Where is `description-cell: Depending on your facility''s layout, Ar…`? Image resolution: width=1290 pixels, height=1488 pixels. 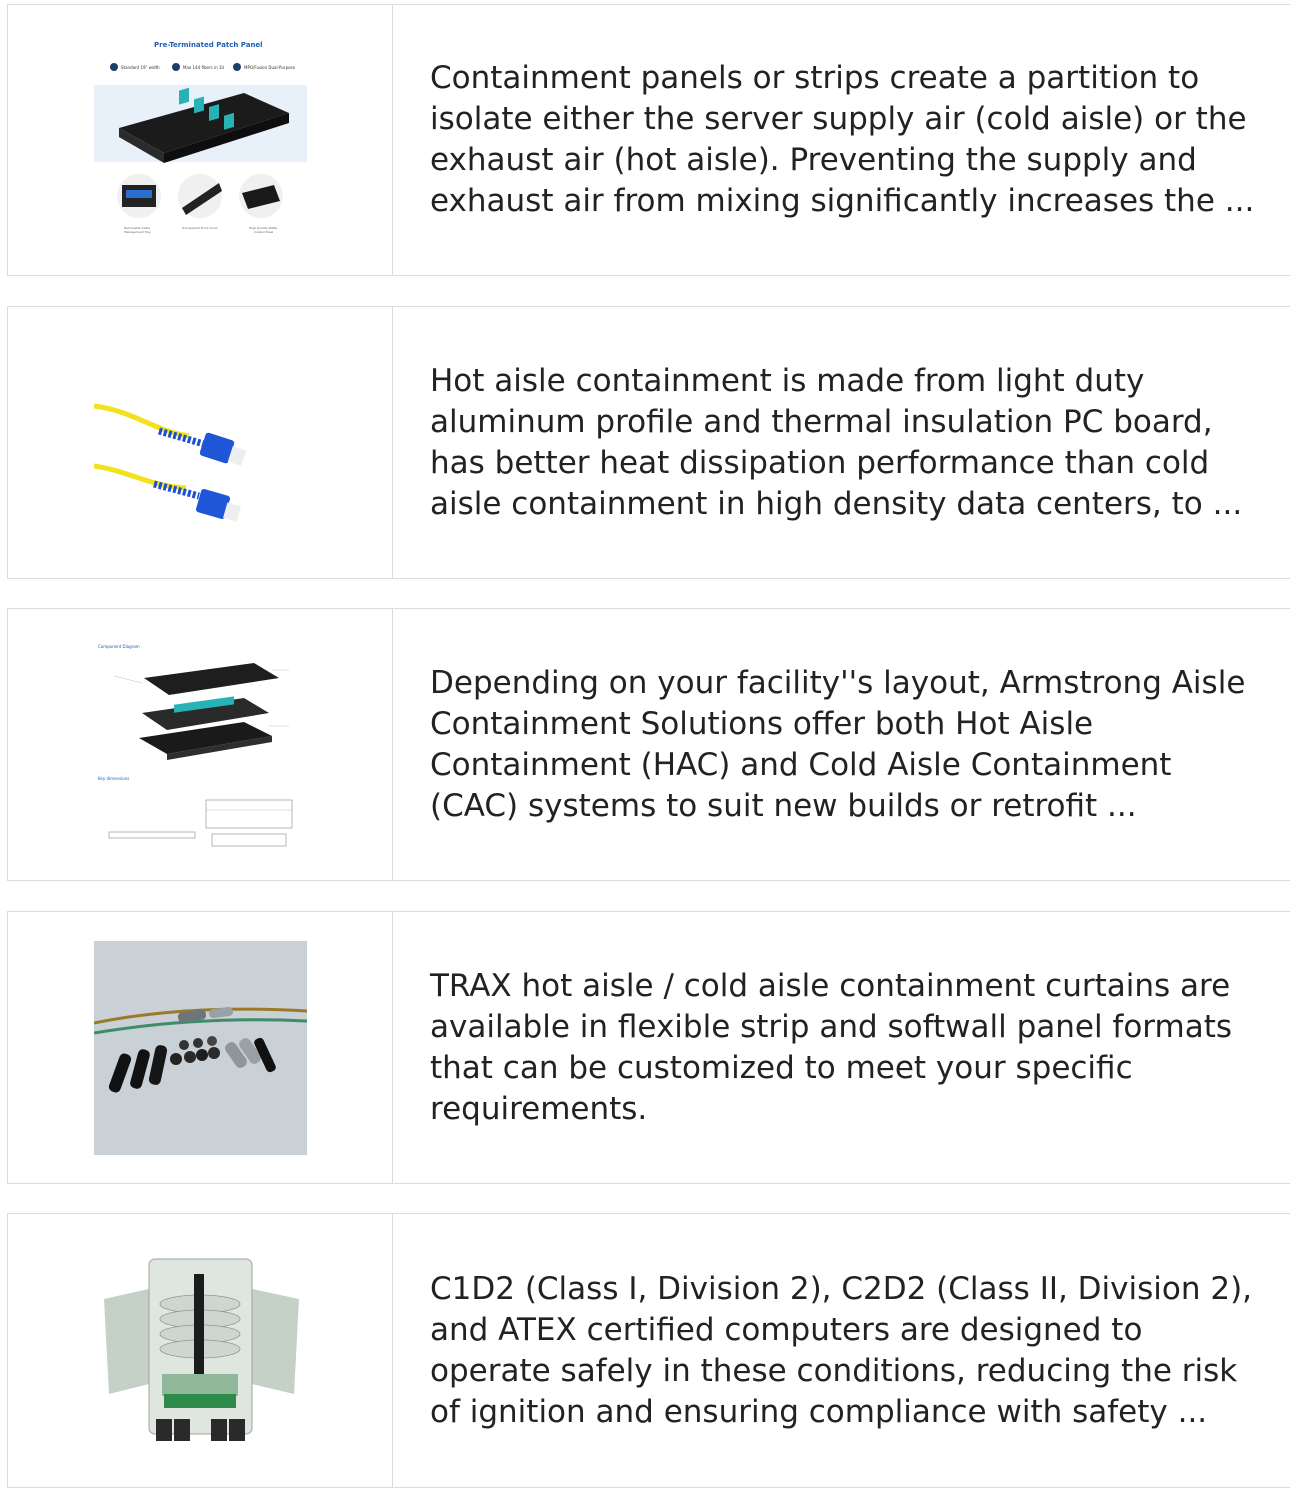 description-cell: Depending on your facility''s layout, Ar… is located at coordinates (841, 744).